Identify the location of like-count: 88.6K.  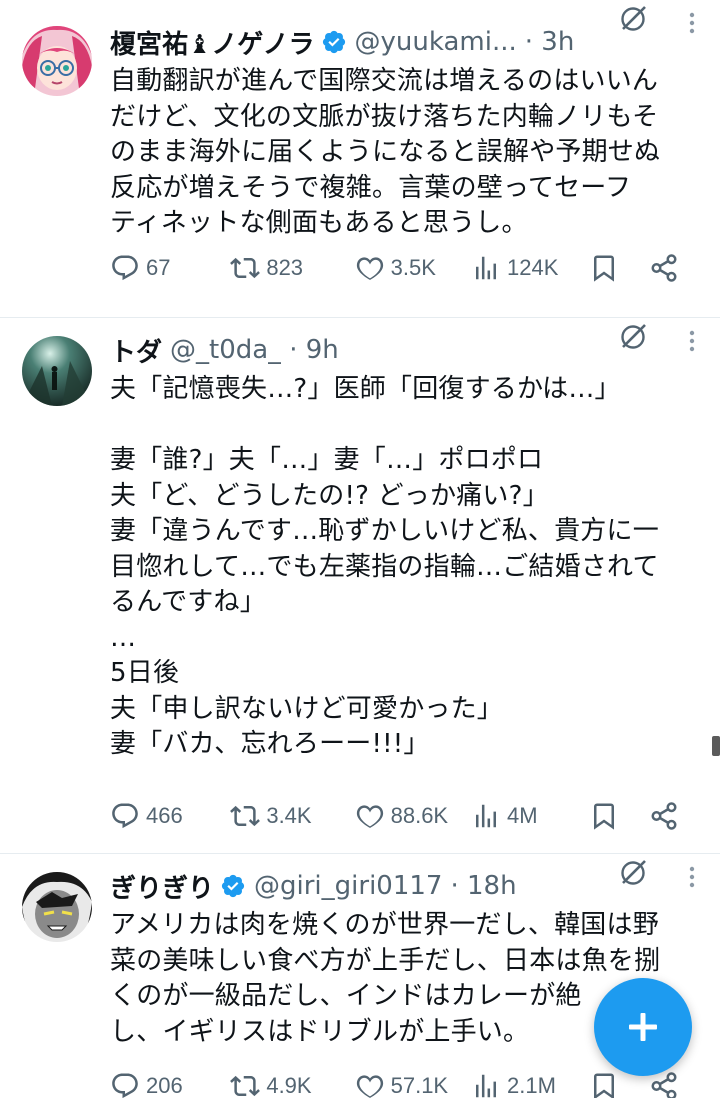
(419, 815).